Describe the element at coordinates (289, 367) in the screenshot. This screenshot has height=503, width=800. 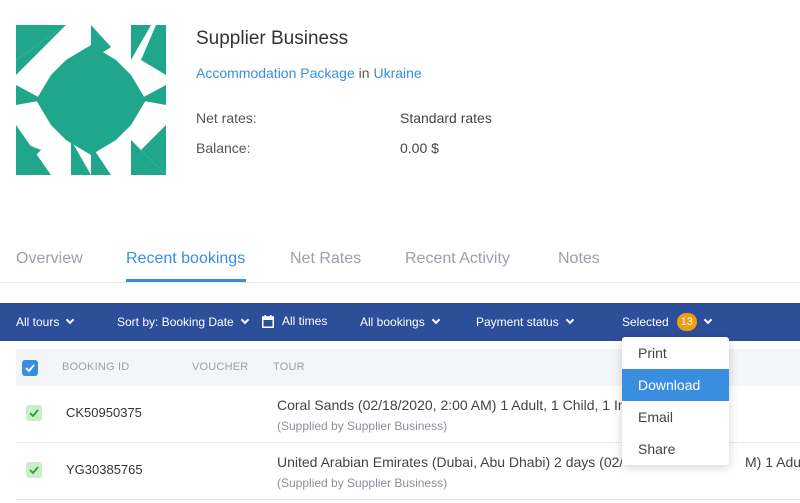
I see `column-header-tour: TOUR` at that location.